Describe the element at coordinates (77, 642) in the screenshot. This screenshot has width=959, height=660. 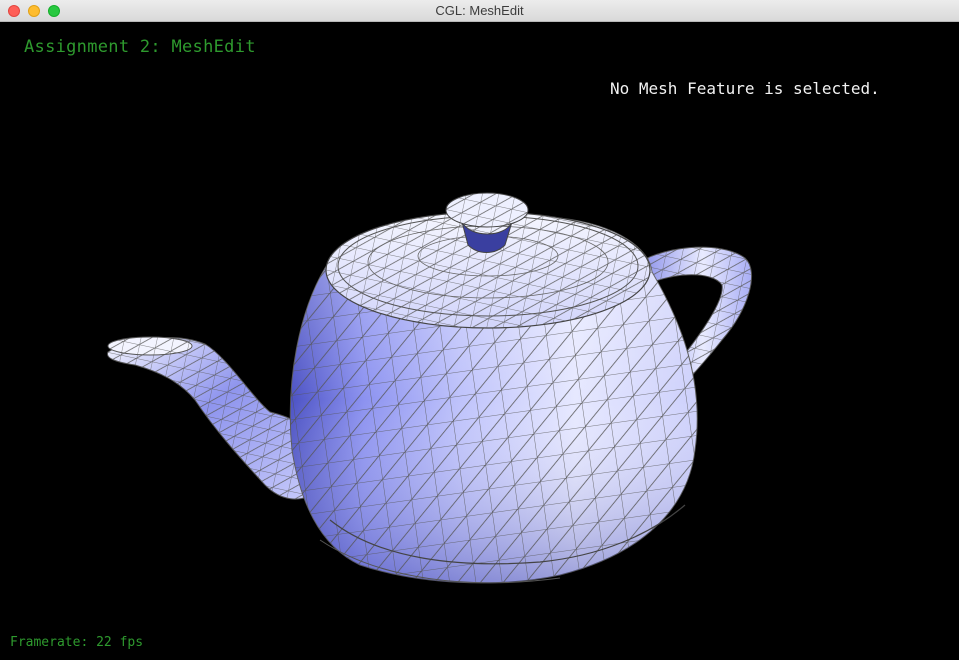
I see `framerate-readout: Framerate: 22 fps` at that location.